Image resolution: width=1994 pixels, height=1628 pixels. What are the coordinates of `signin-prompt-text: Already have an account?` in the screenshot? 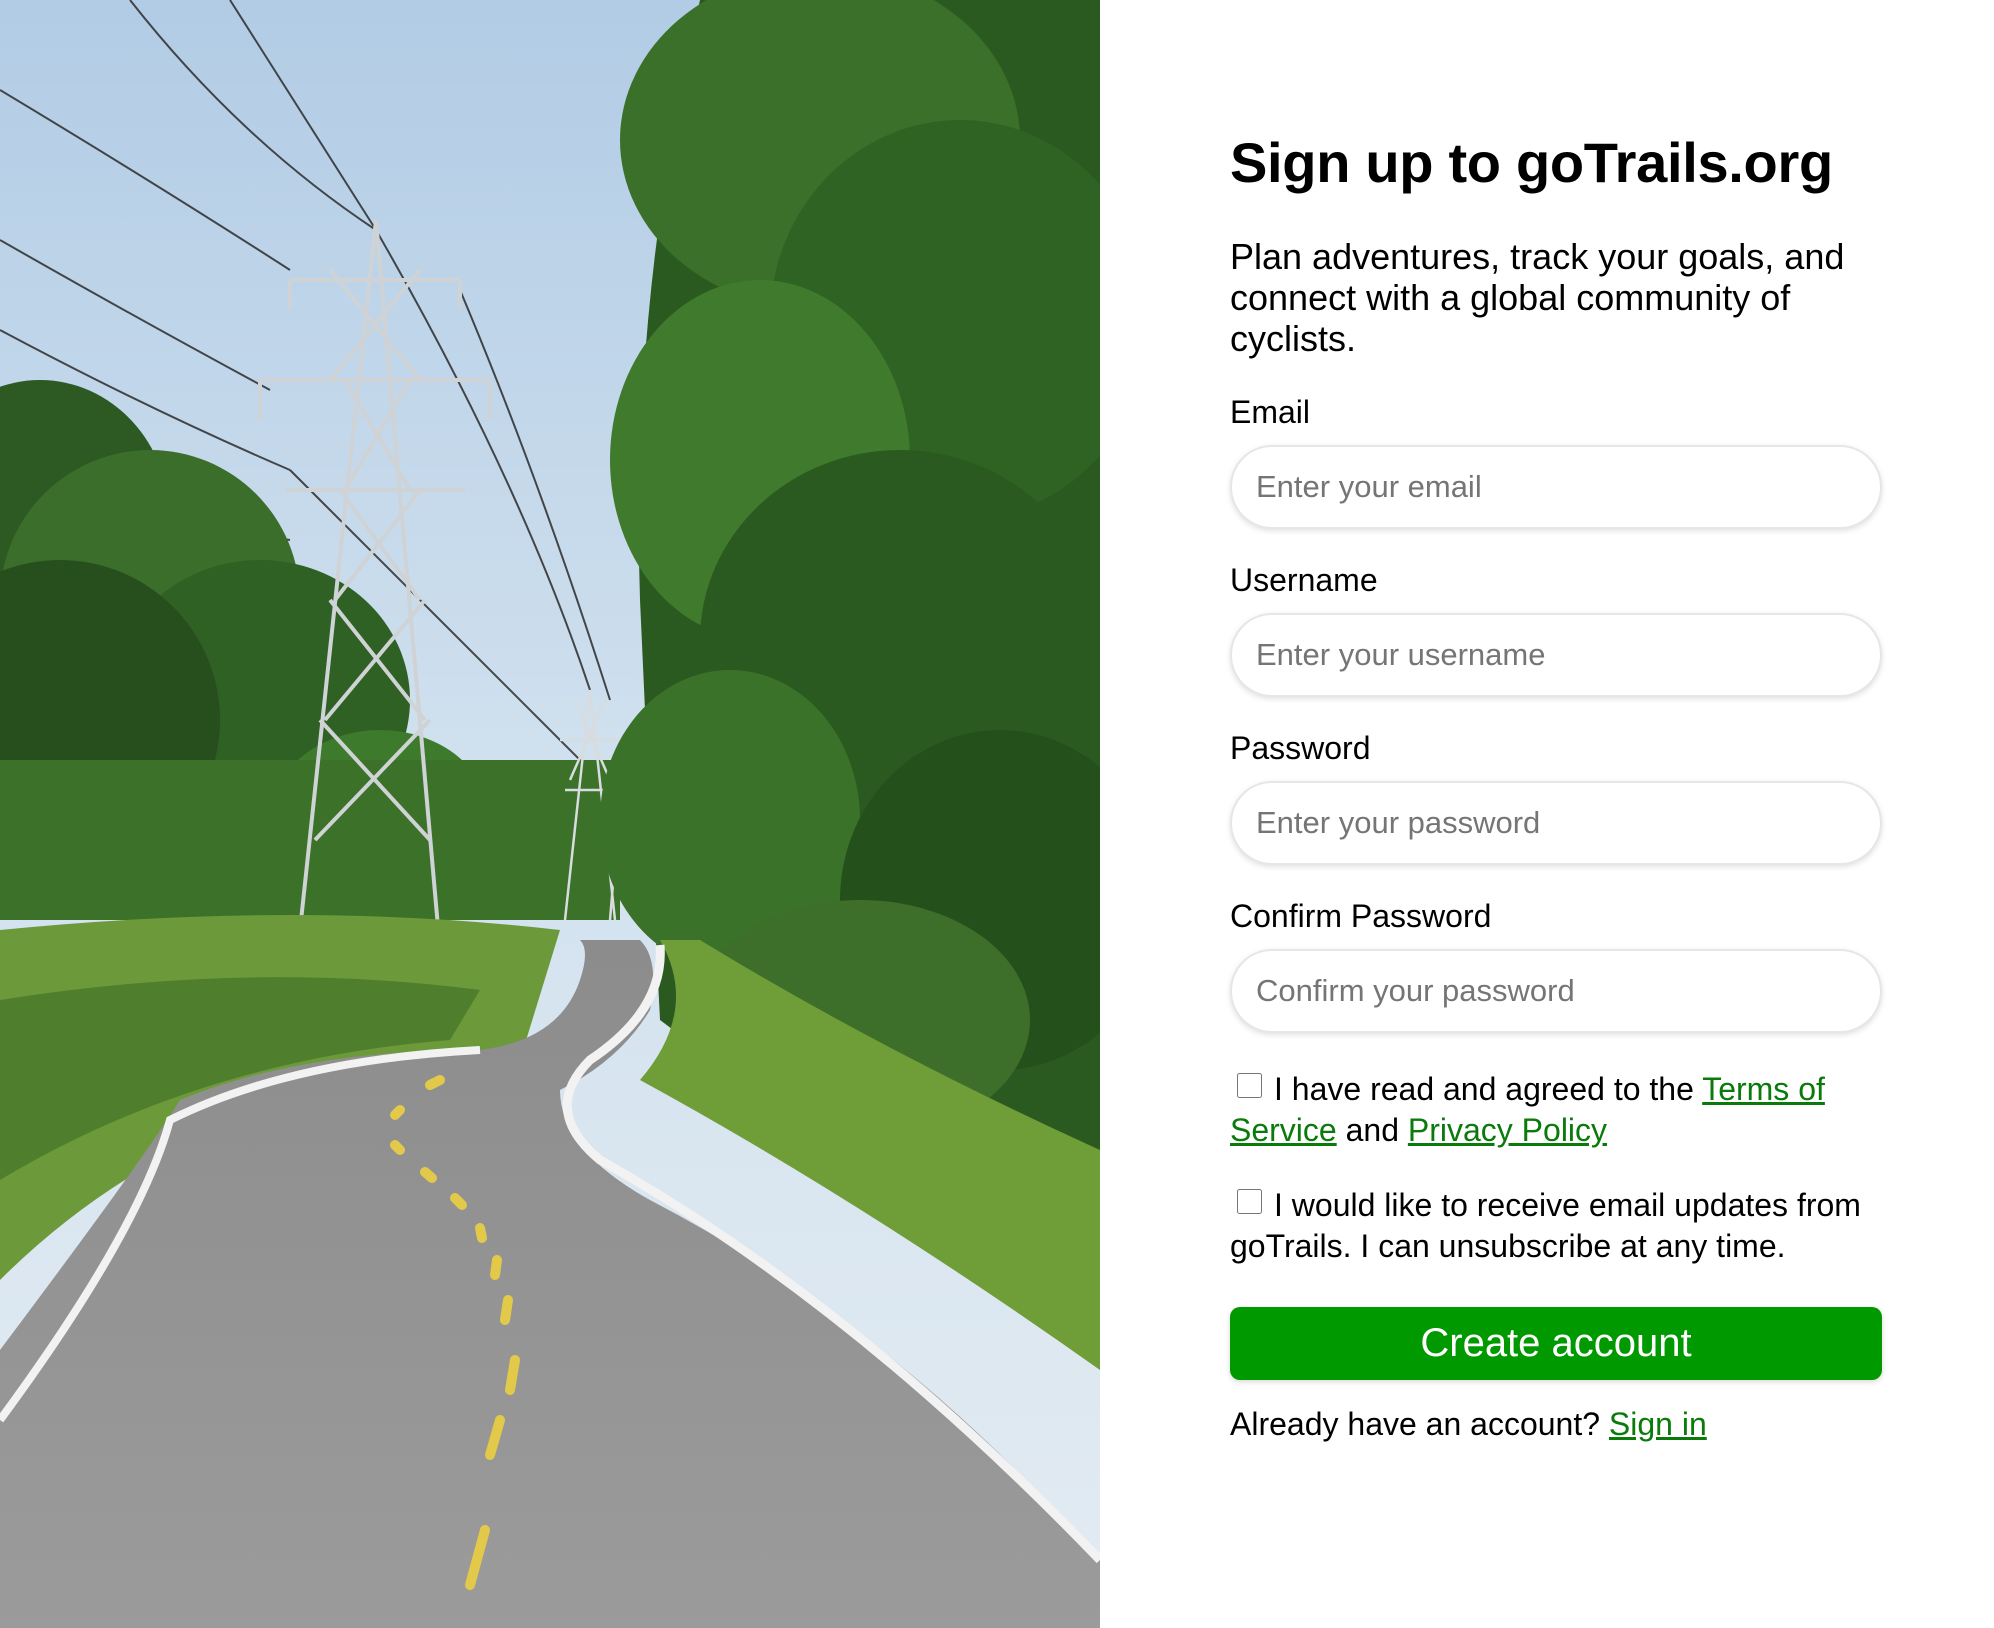 It's located at (1419, 1424).